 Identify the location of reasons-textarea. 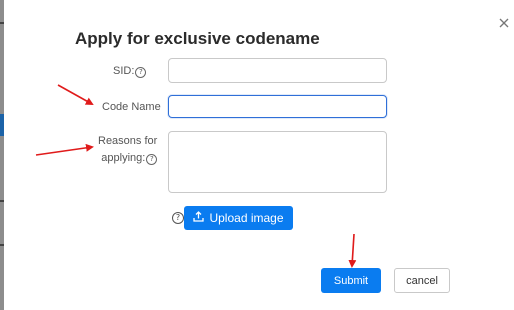
(277, 162).